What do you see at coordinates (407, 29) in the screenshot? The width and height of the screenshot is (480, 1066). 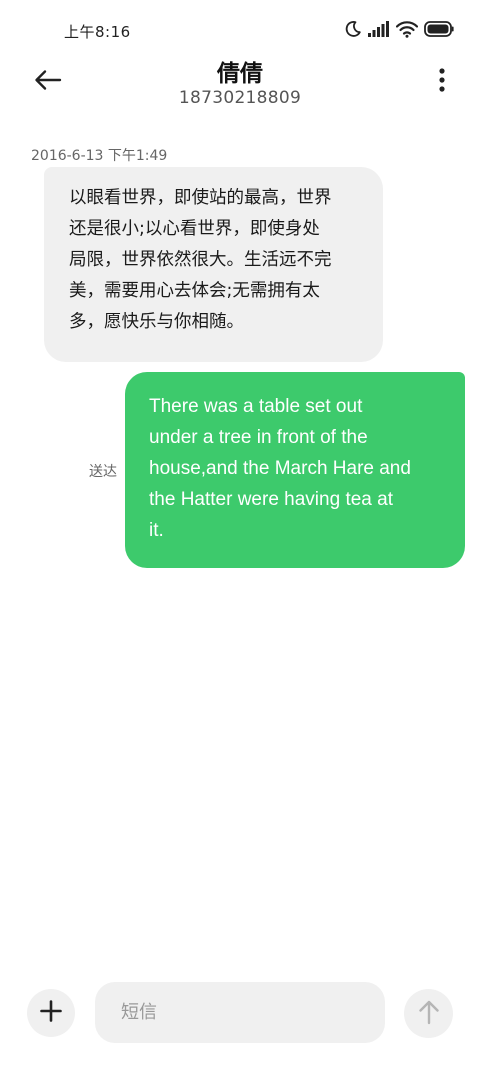 I see `wifi-icon` at bounding box center [407, 29].